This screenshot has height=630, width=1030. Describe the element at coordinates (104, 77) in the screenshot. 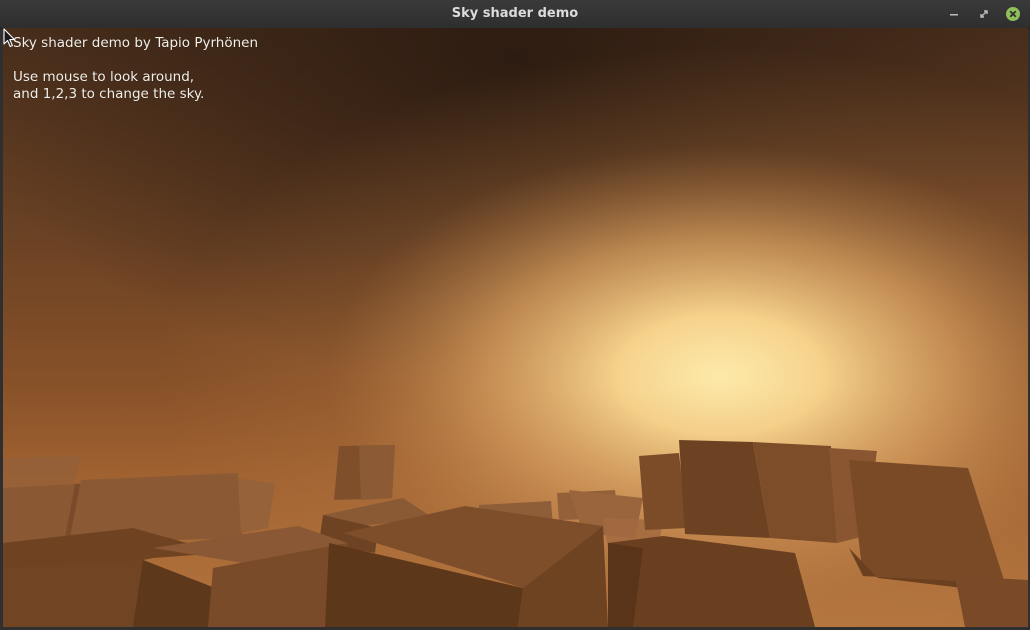

I see `instructions-line-1: Use mouse to look around,` at that location.